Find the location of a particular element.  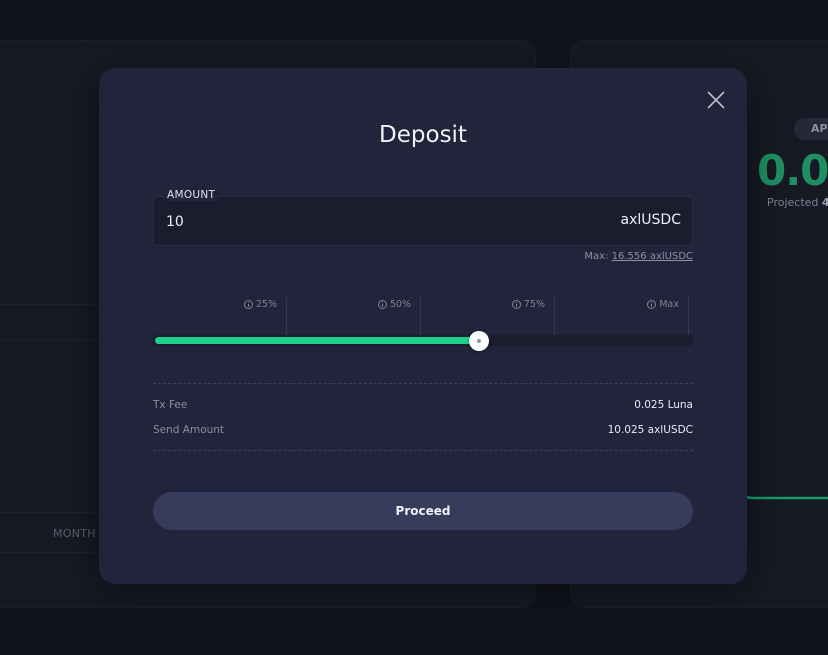

close-button is located at coordinates (716, 100).